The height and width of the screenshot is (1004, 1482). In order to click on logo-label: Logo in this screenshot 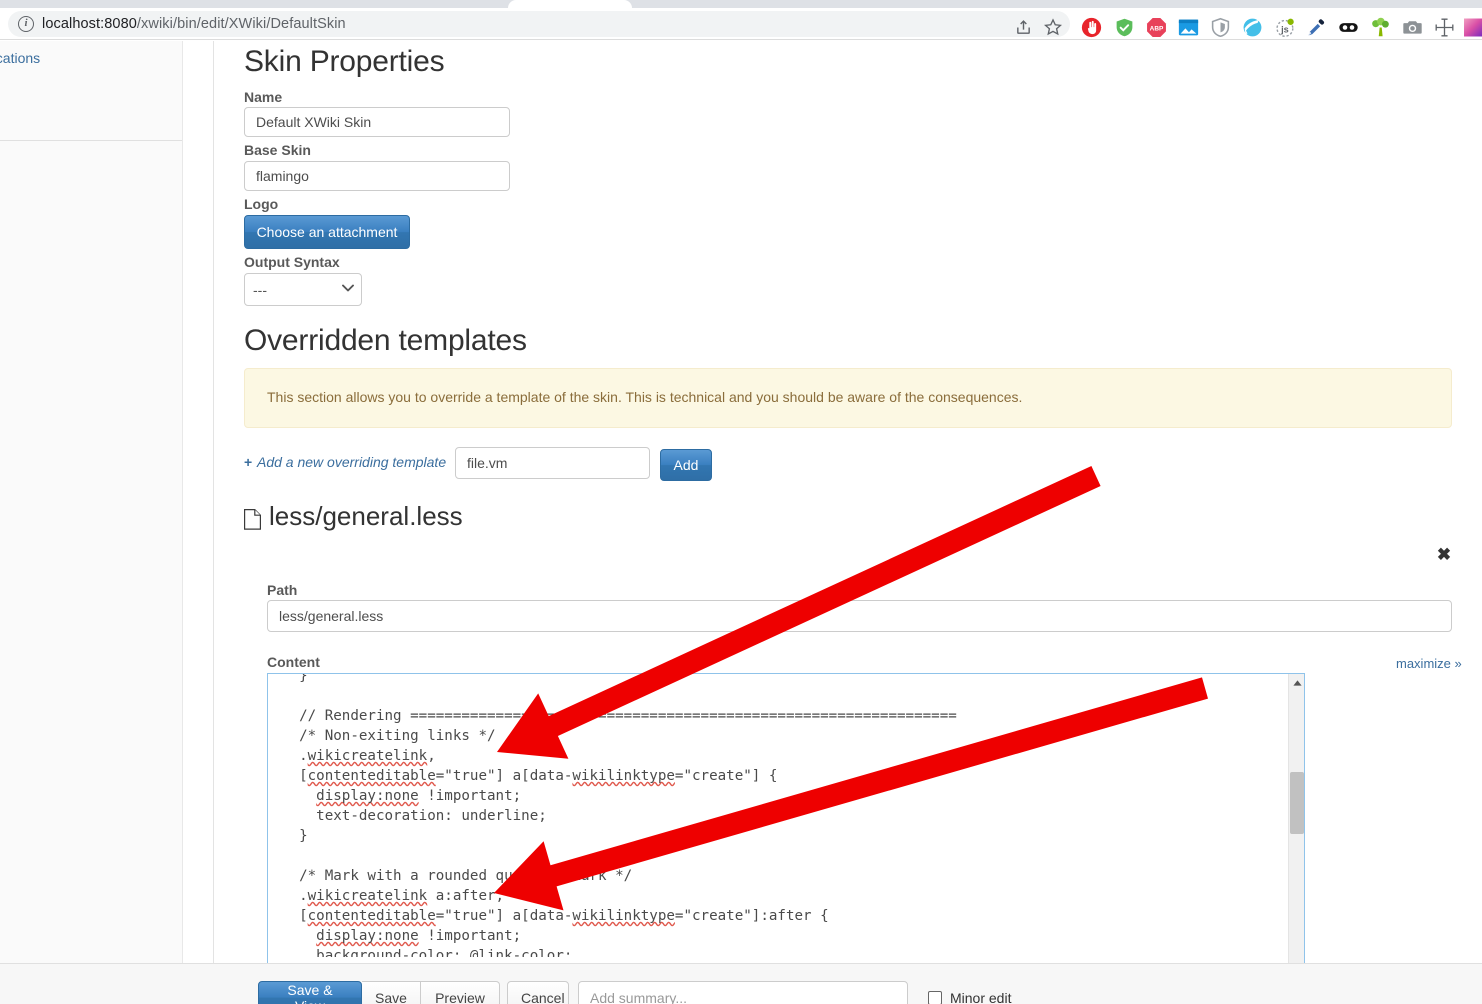, I will do `click(261, 204)`.